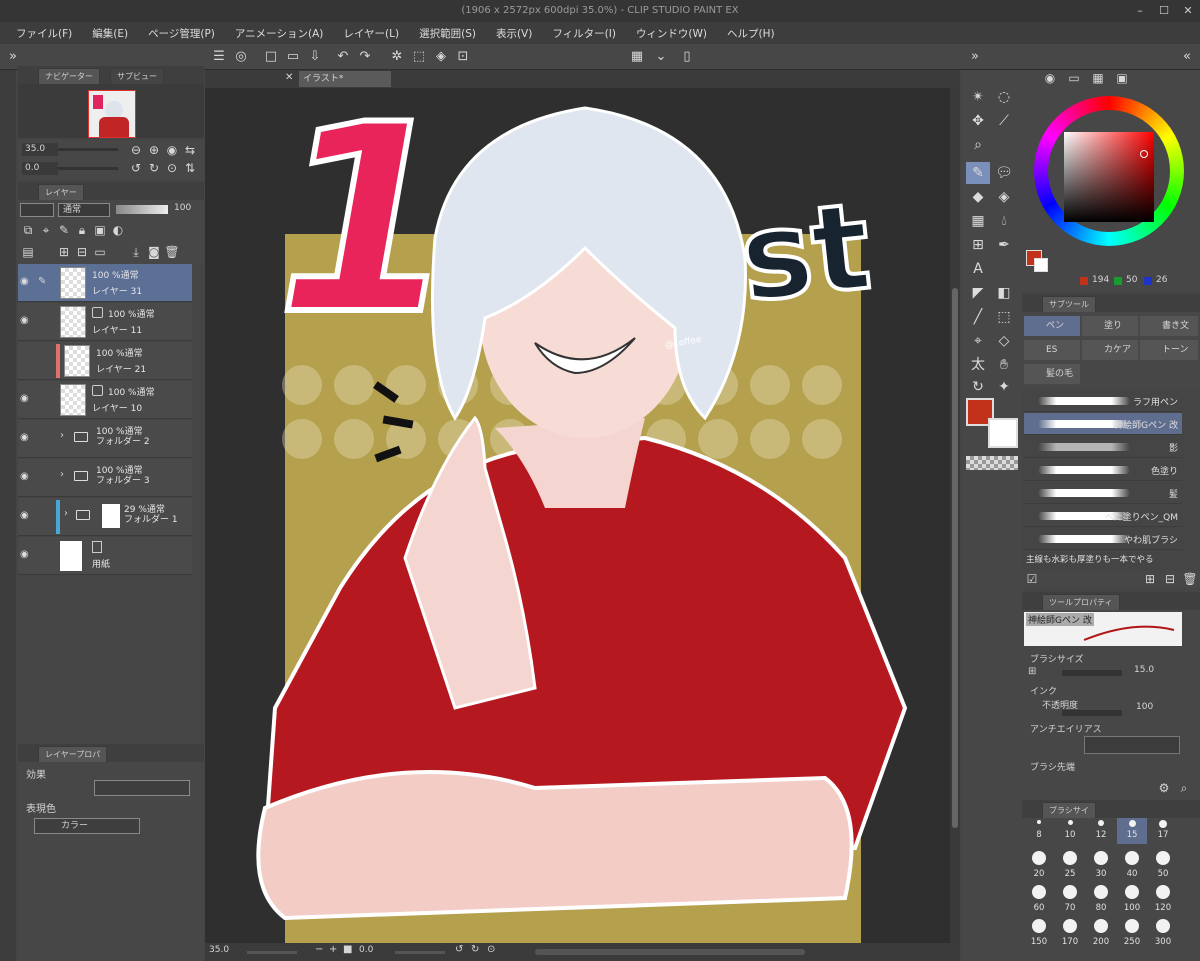  What do you see at coordinates (88, 149) in the screenshot?
I see `zoom-slider` at bounding box center [88, 149].